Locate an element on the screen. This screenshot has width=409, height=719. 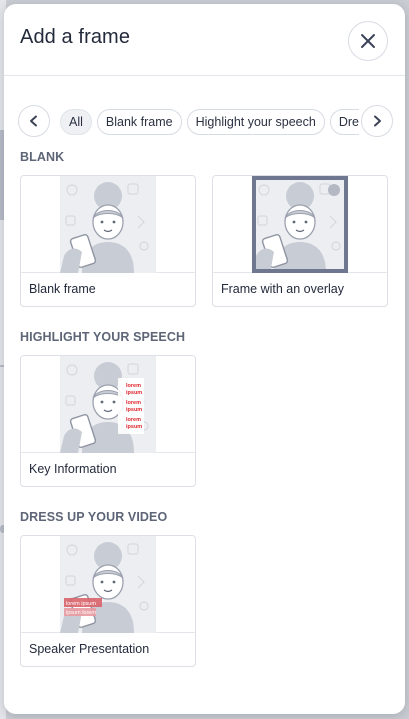
overlay-text: ipsum lorem is located at coordinates (81, 613).